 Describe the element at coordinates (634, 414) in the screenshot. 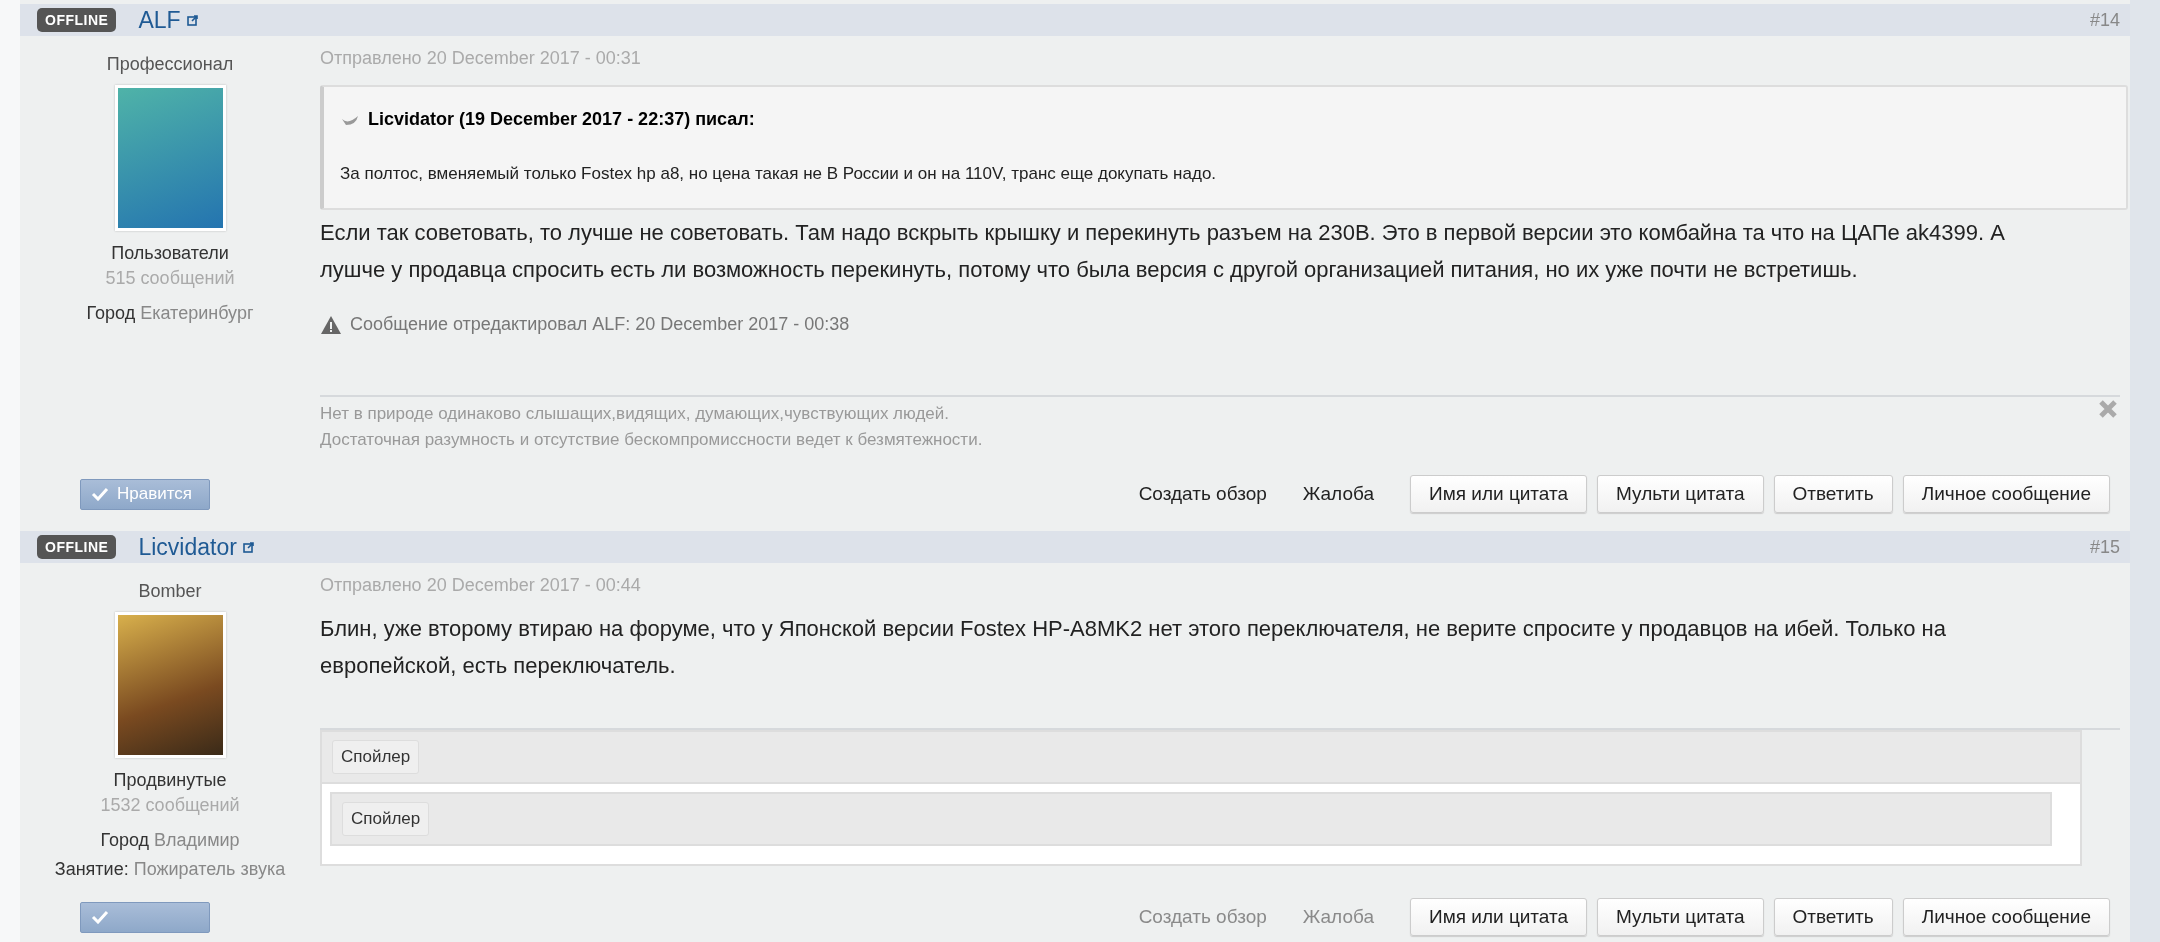

I see `signature-text: Нет в природе одинаково слышащих,видящих, думающих,чувствующих людей.` at that location.